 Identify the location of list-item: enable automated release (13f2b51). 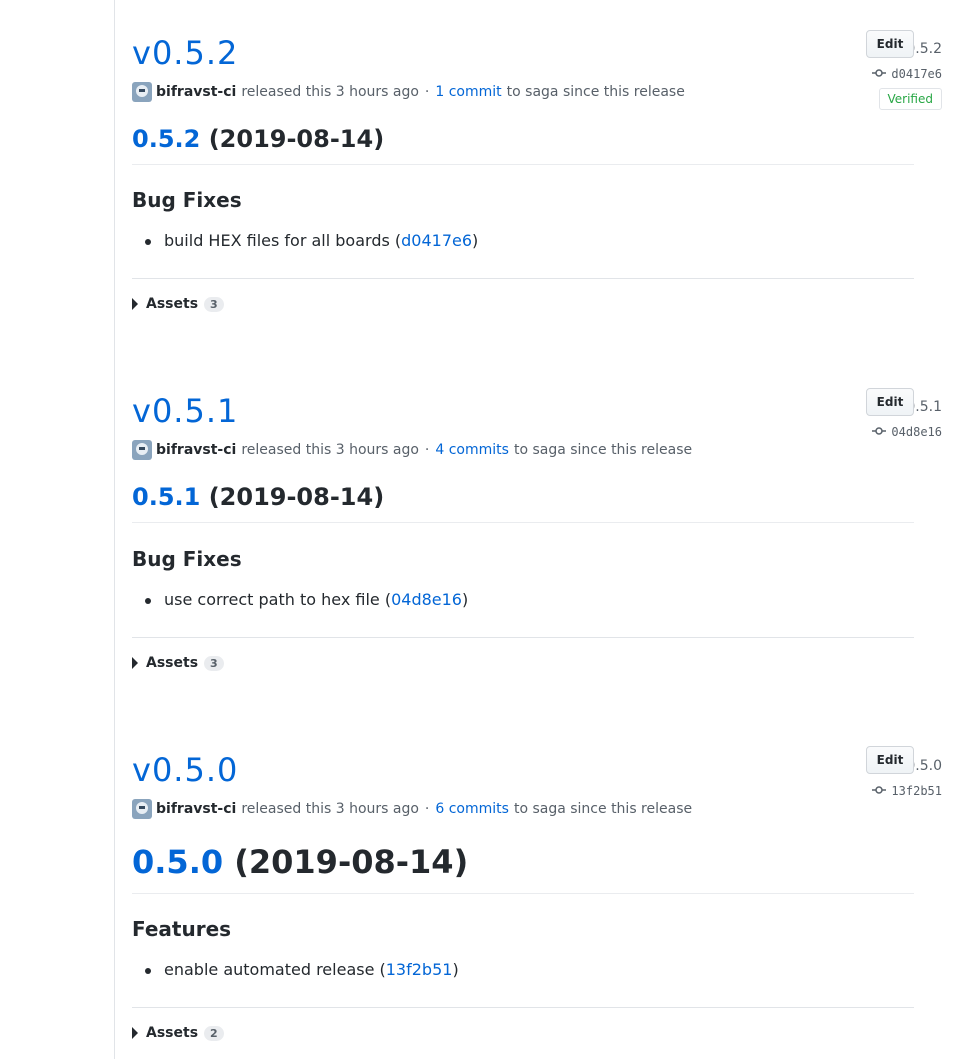
(302, 969).